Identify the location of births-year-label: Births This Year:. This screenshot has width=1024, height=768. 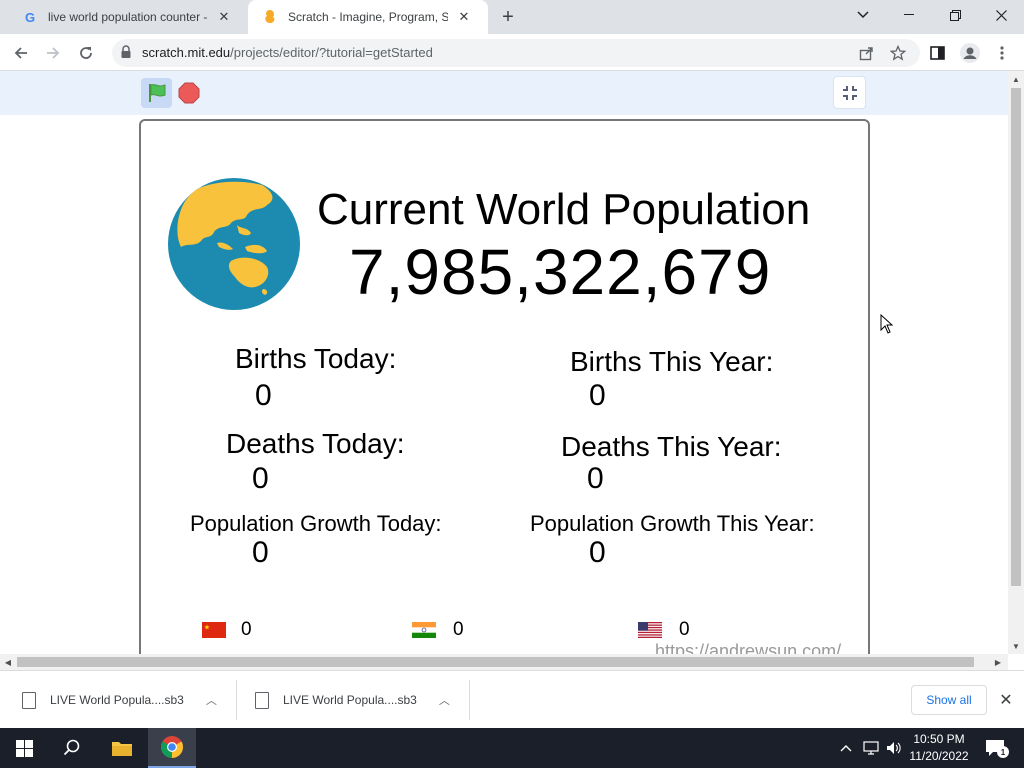
(672, 361).